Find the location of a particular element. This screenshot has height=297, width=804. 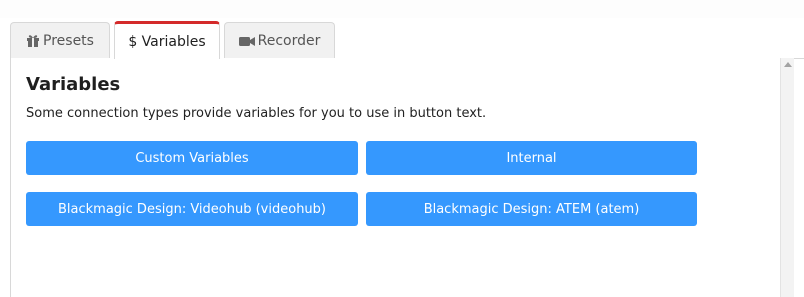

internal-button: Internal is located at coordinates (531, 158).